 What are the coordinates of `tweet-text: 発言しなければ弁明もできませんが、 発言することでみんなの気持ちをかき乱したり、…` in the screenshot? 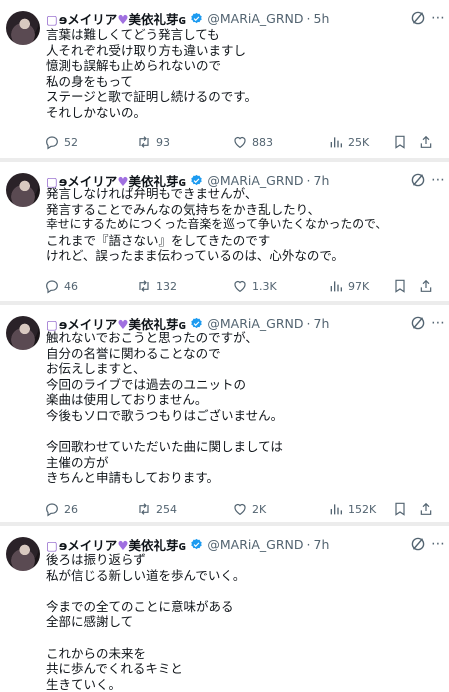 It's located at (217, 225).